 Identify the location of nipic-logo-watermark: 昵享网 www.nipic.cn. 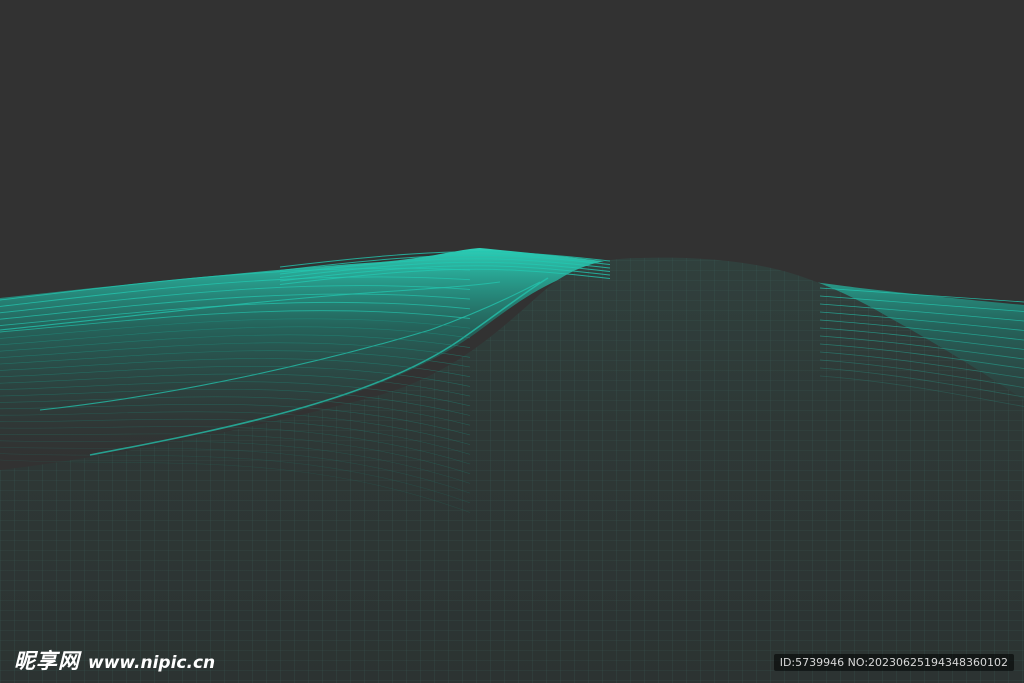
(114, 660).